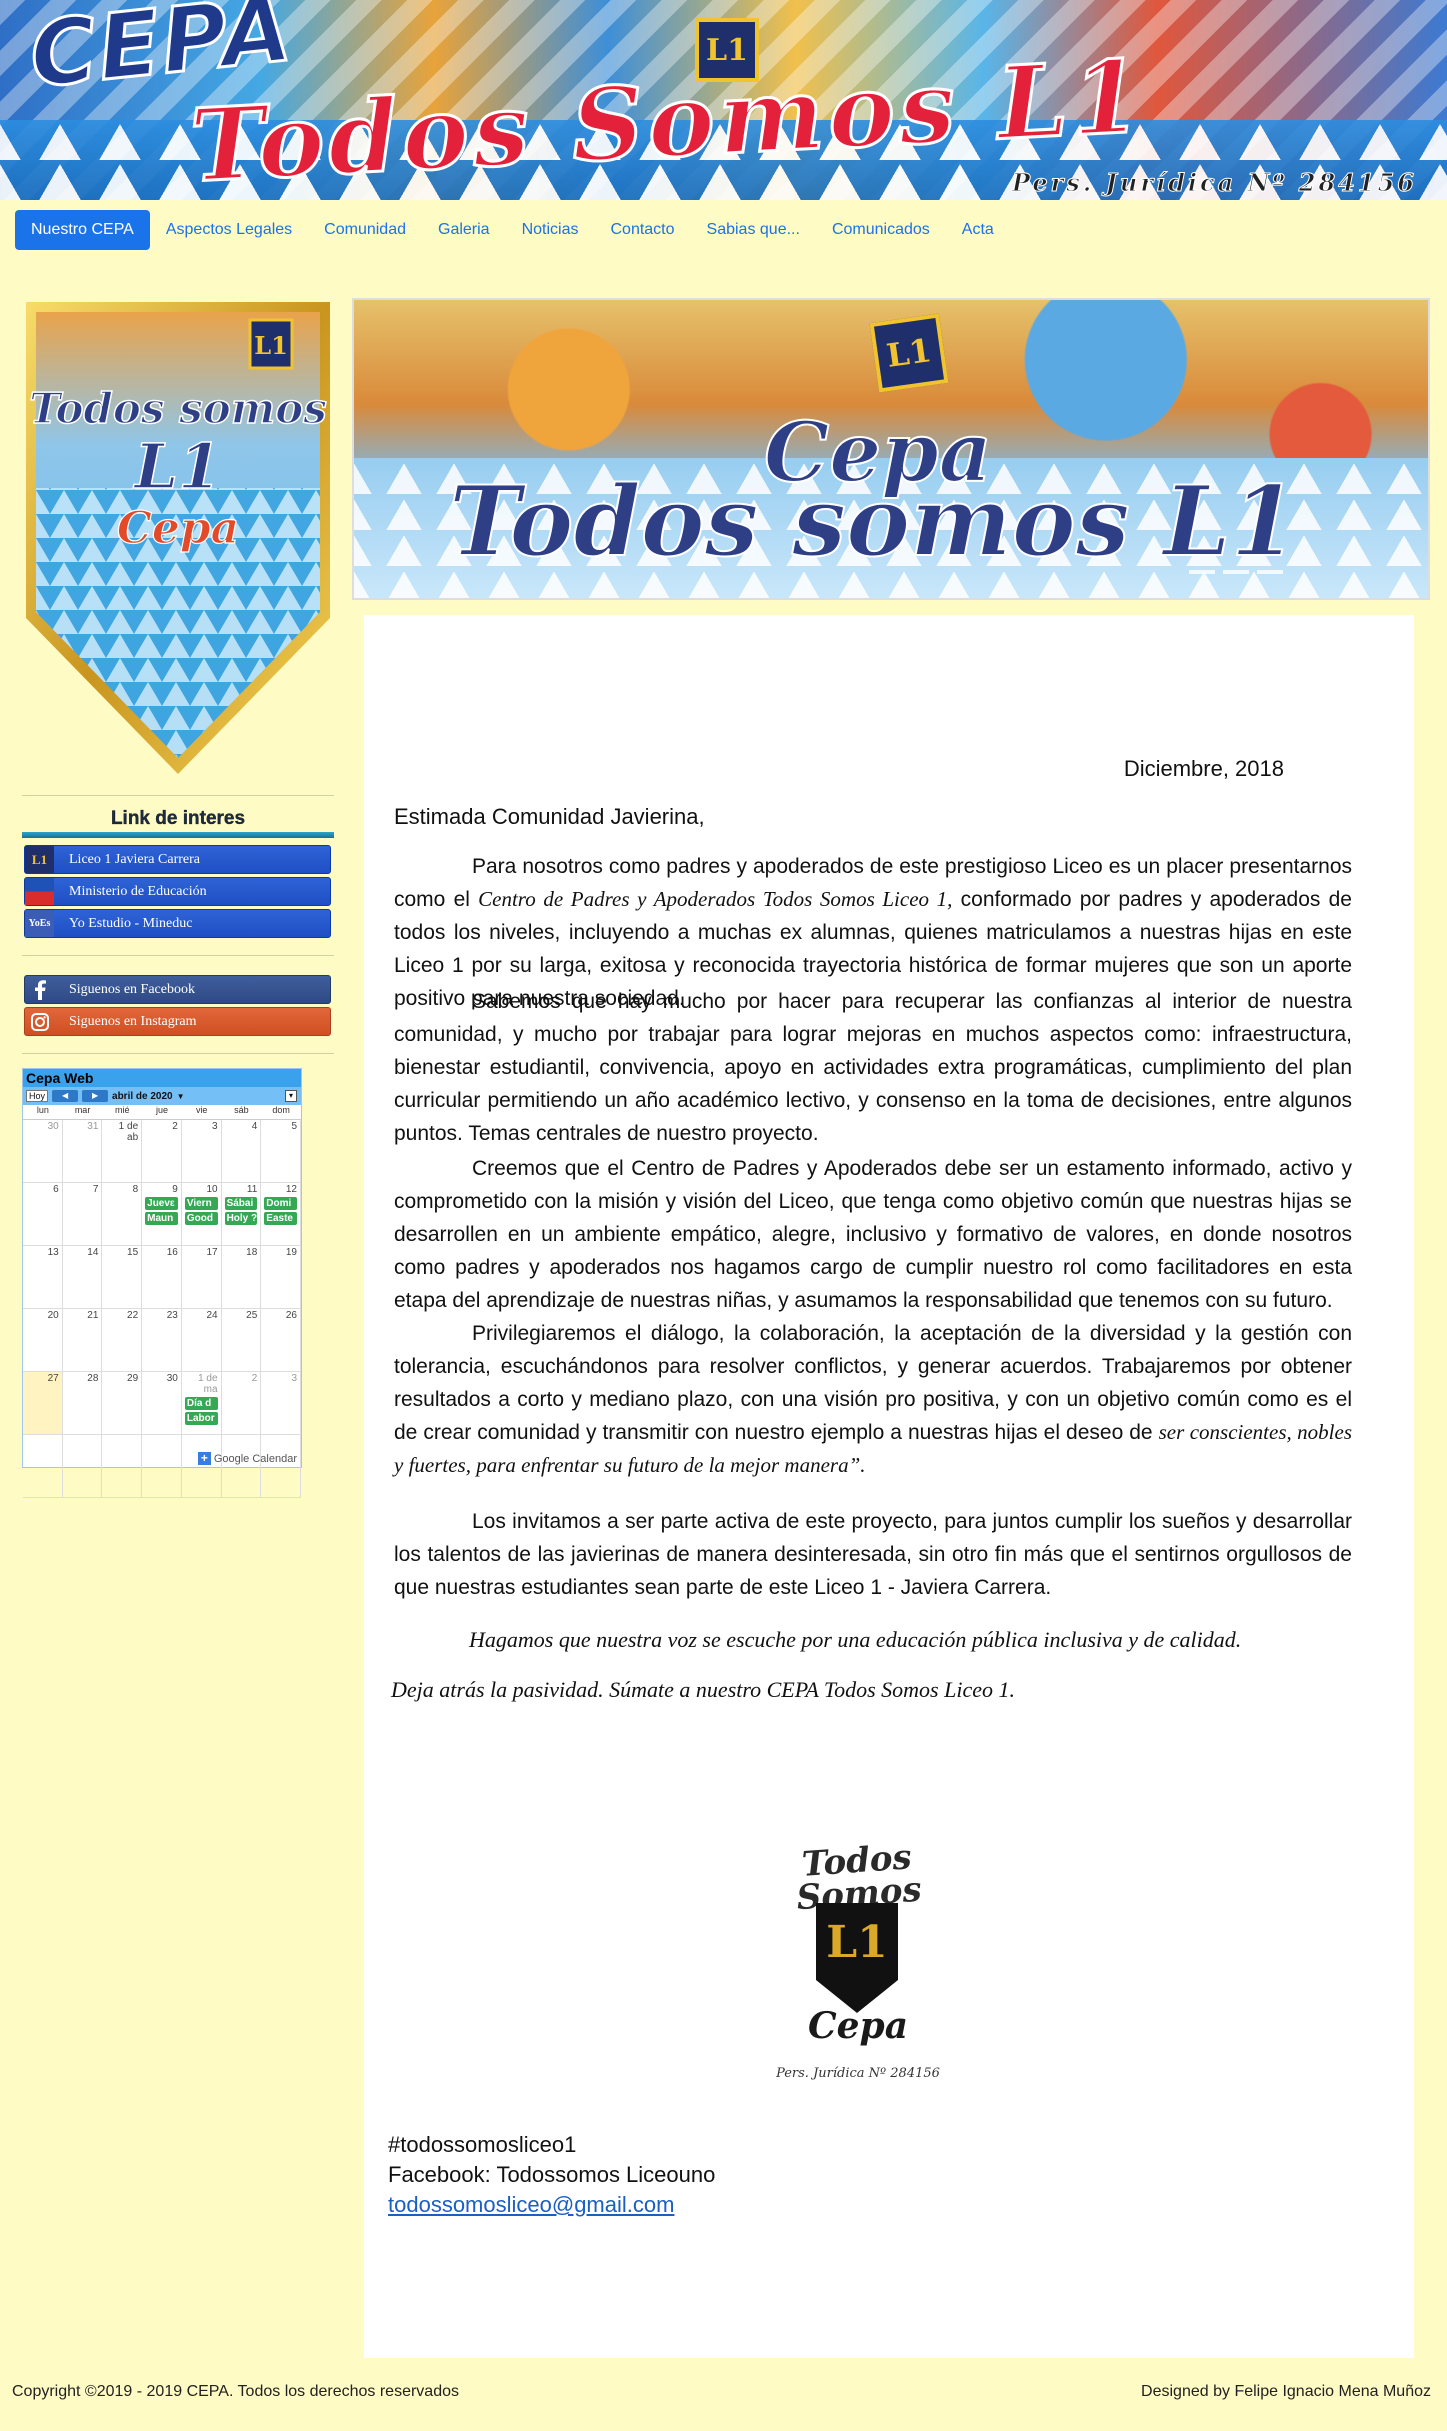 This screenshot has height=2431, width=1447. Describe the element at coordinates (204, 1458) in the screenshot. I see `add-calendar-icon: +` at that location.